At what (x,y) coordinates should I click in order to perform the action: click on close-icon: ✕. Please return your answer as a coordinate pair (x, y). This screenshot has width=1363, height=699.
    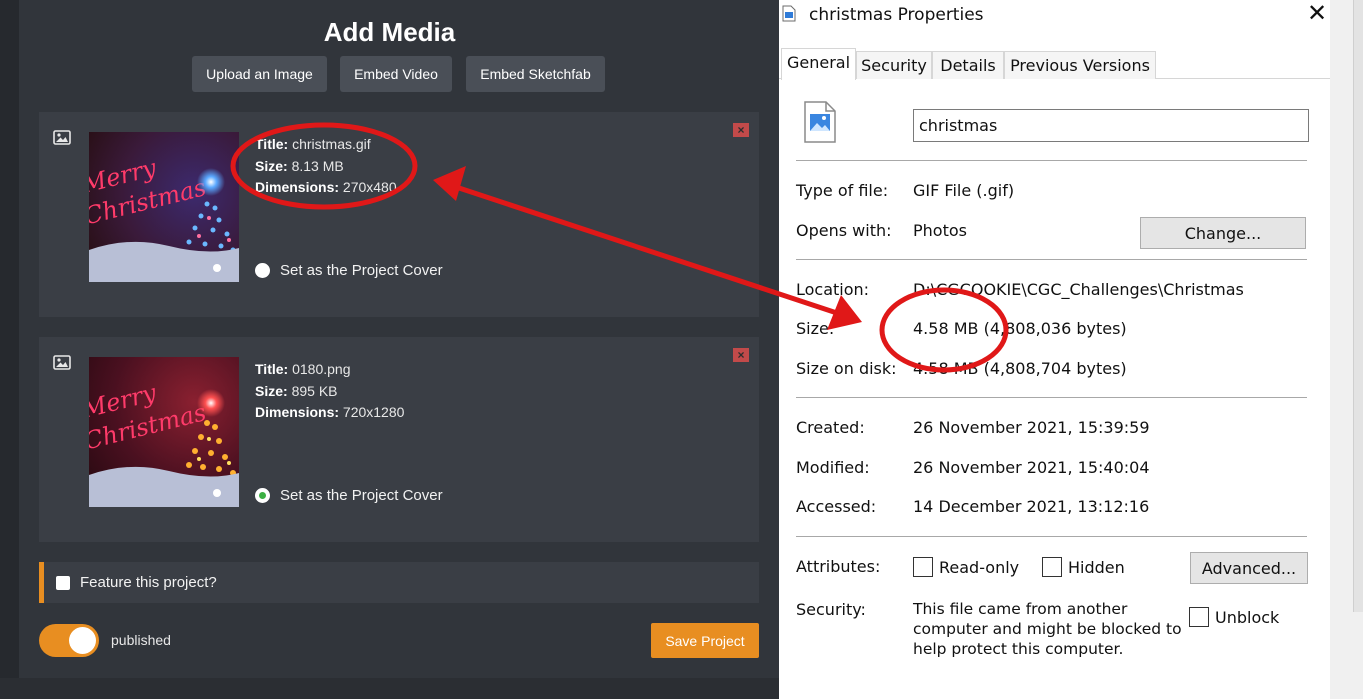
    Looking at the image, I should click on (1318, 13).